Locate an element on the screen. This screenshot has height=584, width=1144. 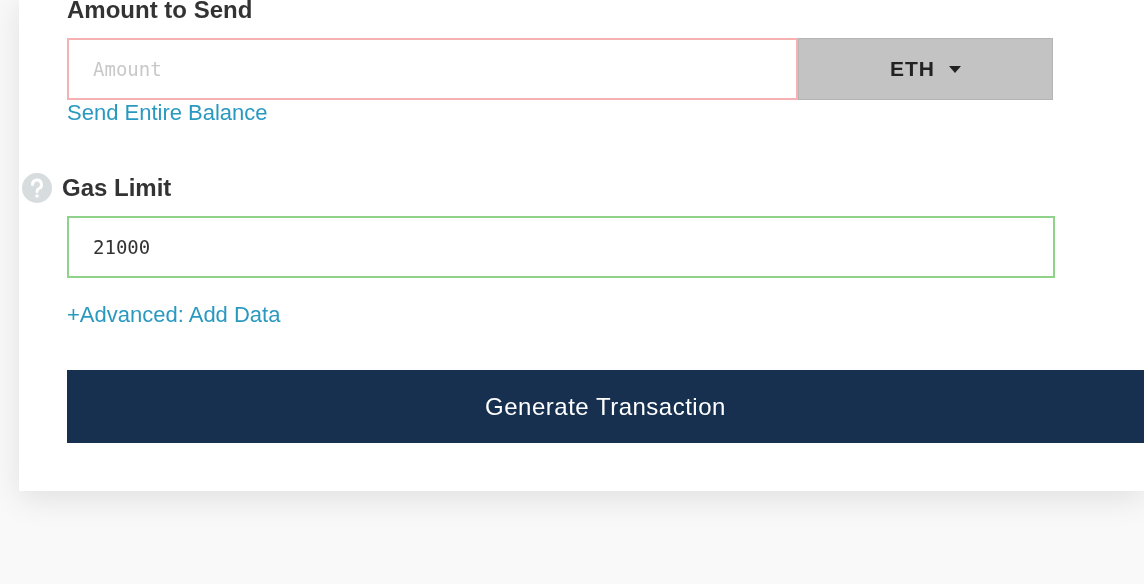
help-icon is located at coordinates (37, 188).